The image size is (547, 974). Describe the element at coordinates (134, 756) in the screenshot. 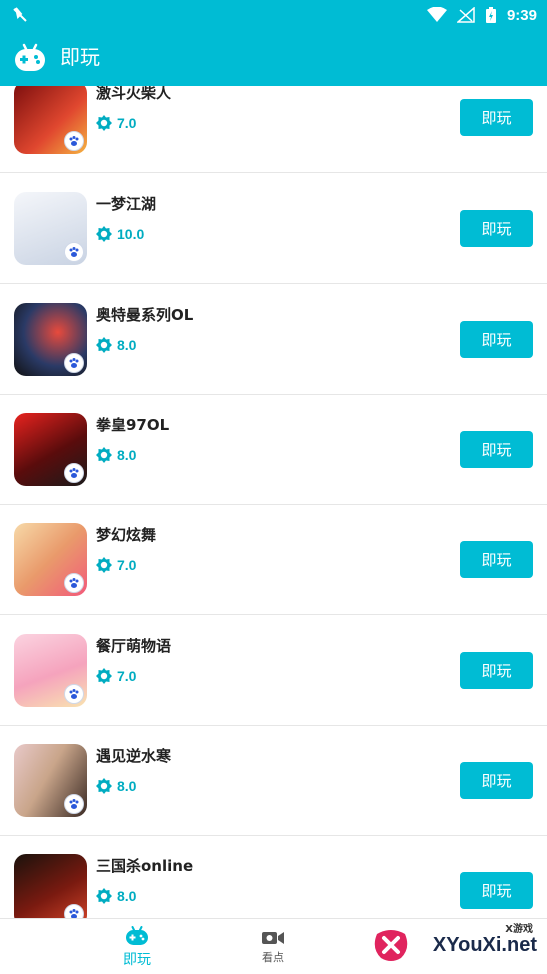

I see `game-name: 遇见逆水寒` at that location.